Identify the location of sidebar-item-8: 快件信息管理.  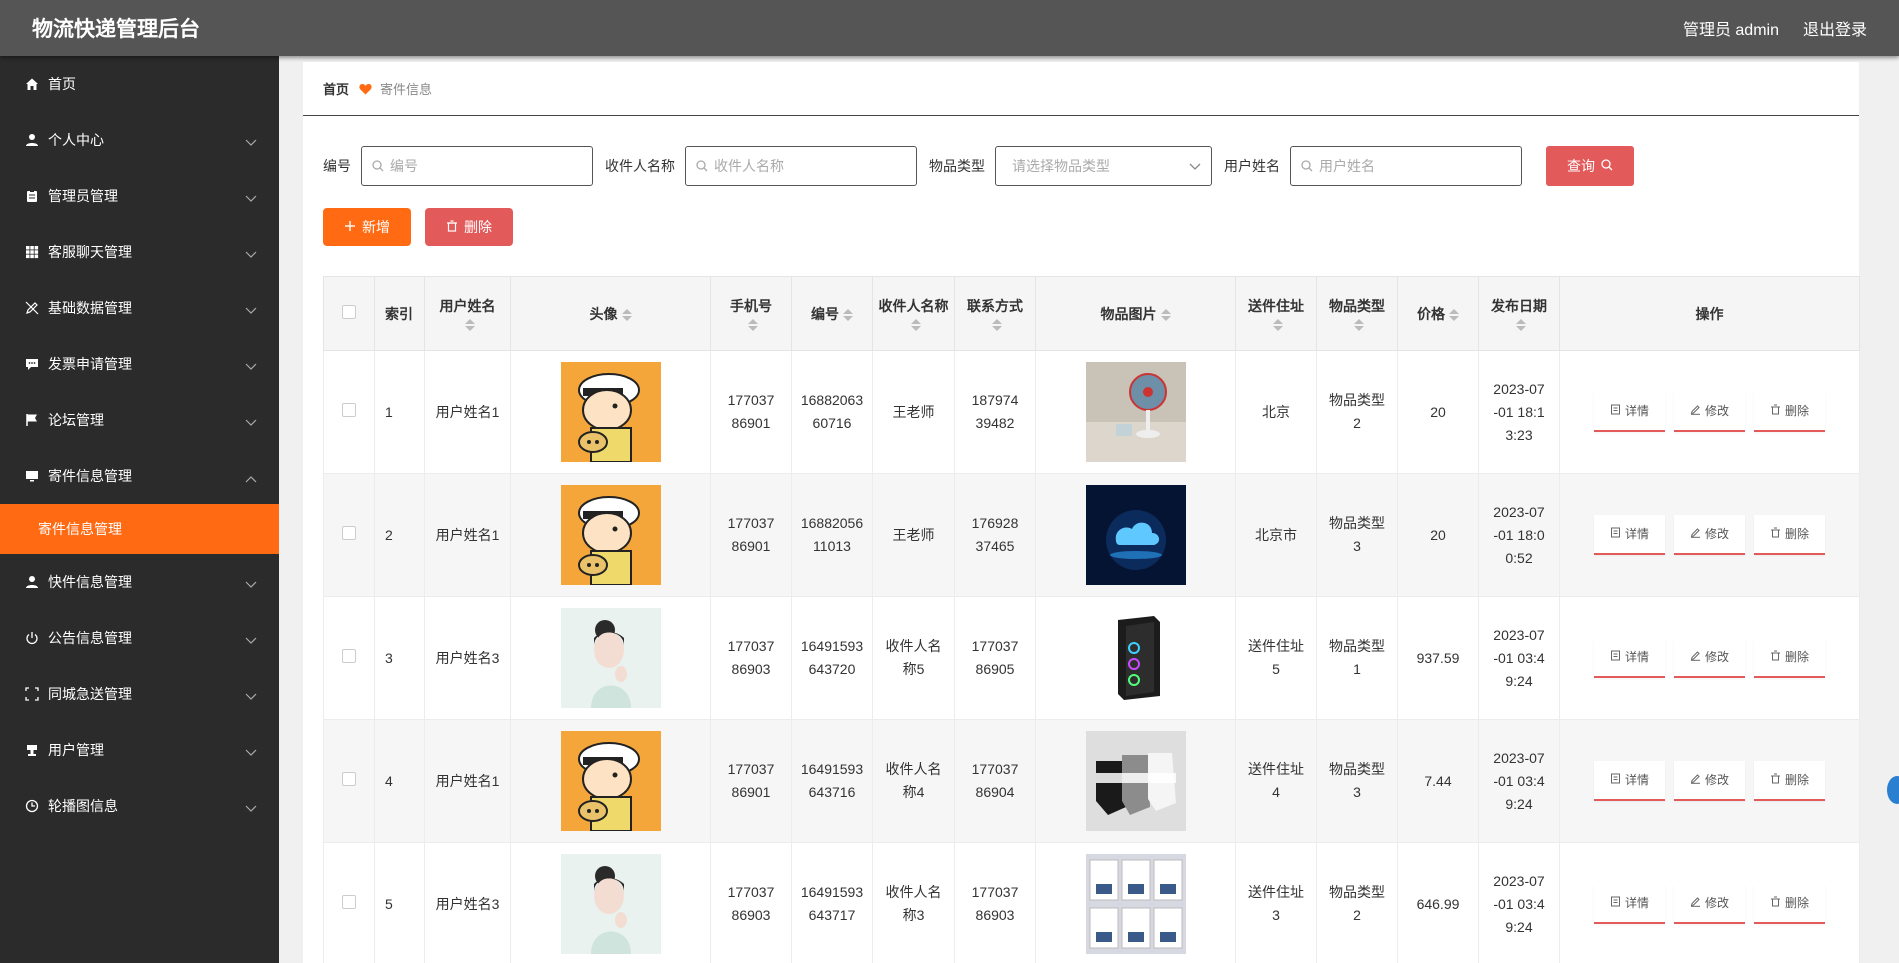
(139, 582).